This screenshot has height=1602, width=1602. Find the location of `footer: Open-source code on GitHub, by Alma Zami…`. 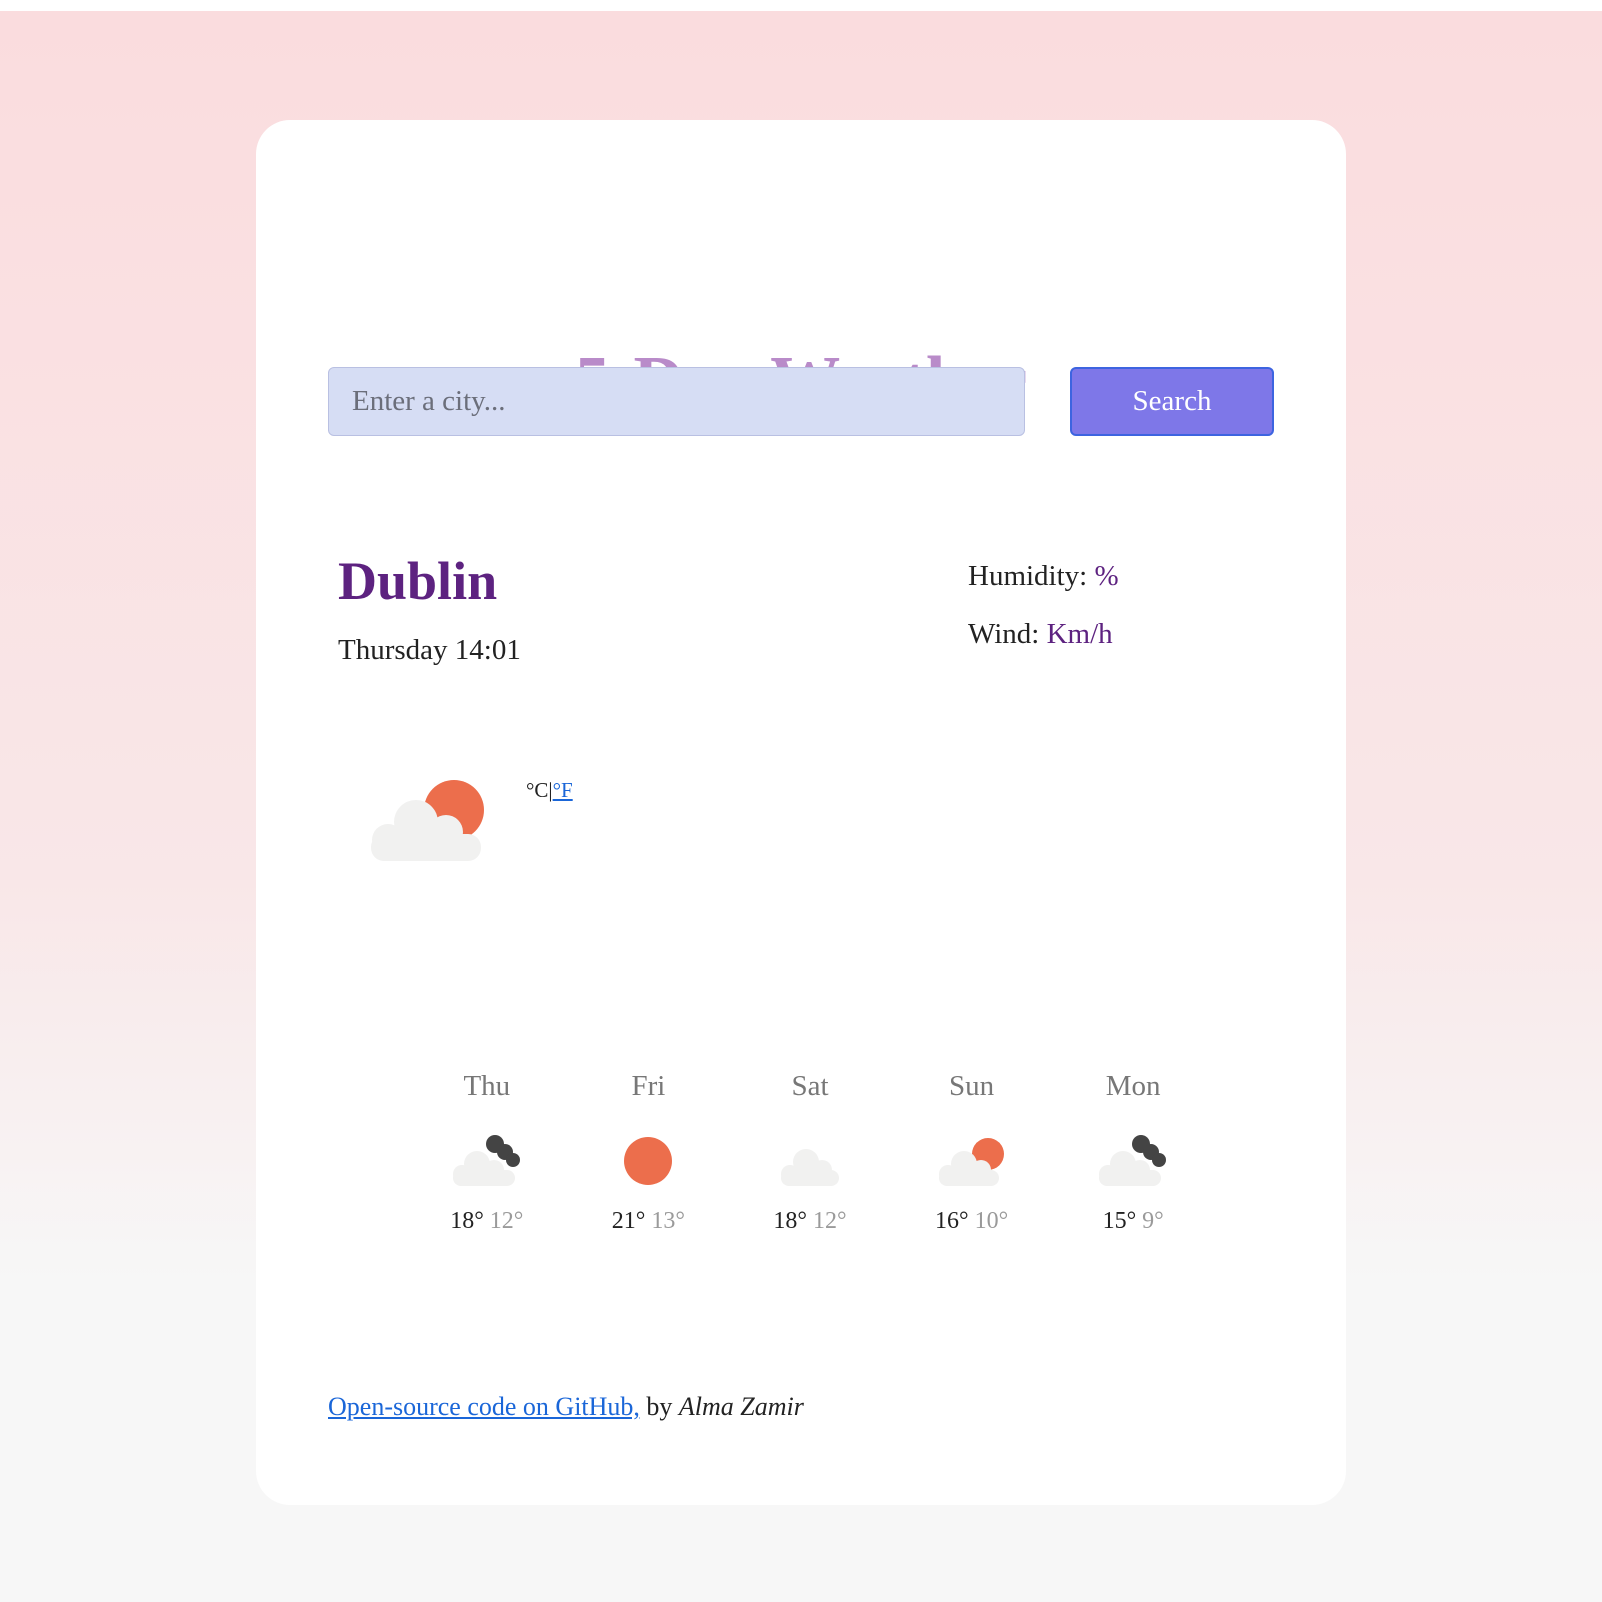

footer: Open-source code on GitHub, by Alma Zami… is located at coordinates (566, 1407).